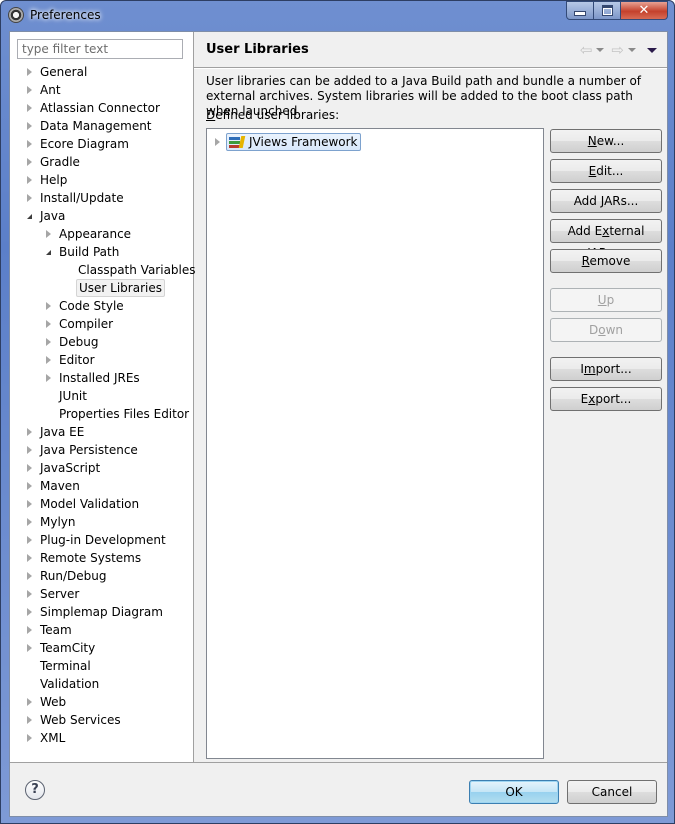  Describe the element at coordinates (101, 468) in the screenshot. I see `tree-item-javascript: JavaScript` at that location.